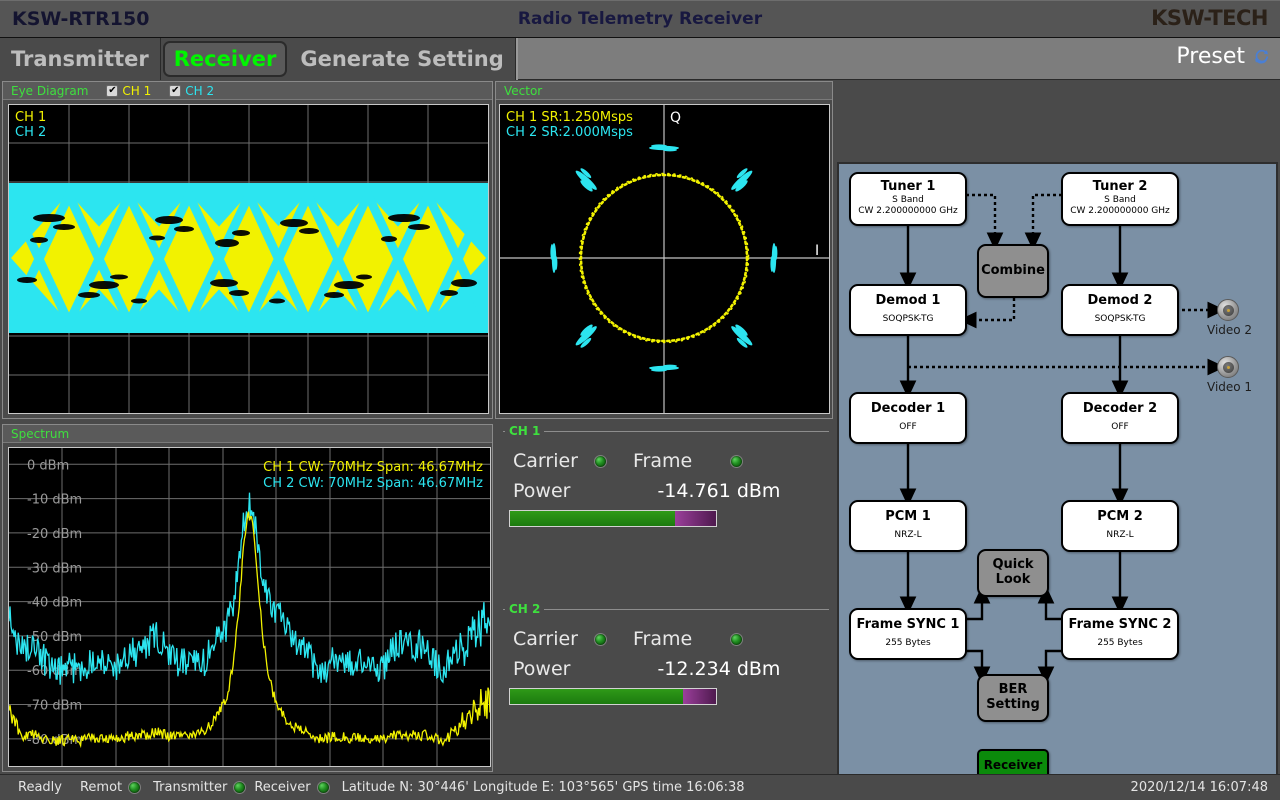  I want to click on video-2-connector-icon, so click(1228, 310).